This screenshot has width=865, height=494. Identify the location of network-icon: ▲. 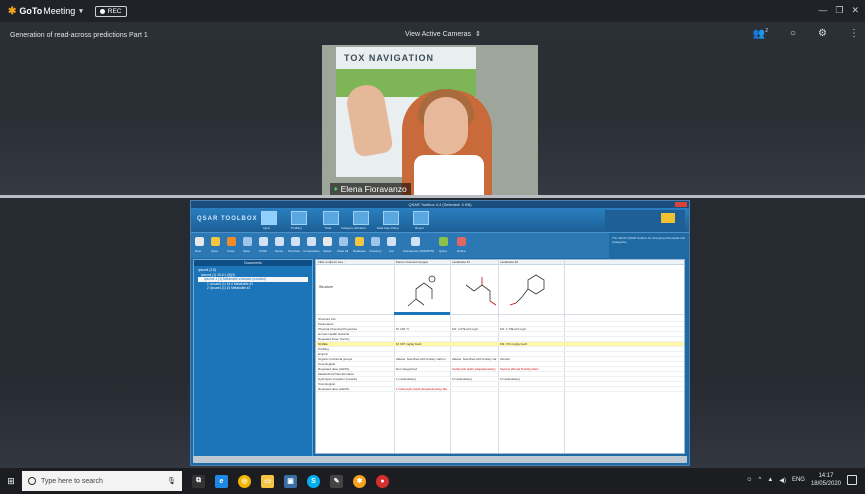
(770, 480).